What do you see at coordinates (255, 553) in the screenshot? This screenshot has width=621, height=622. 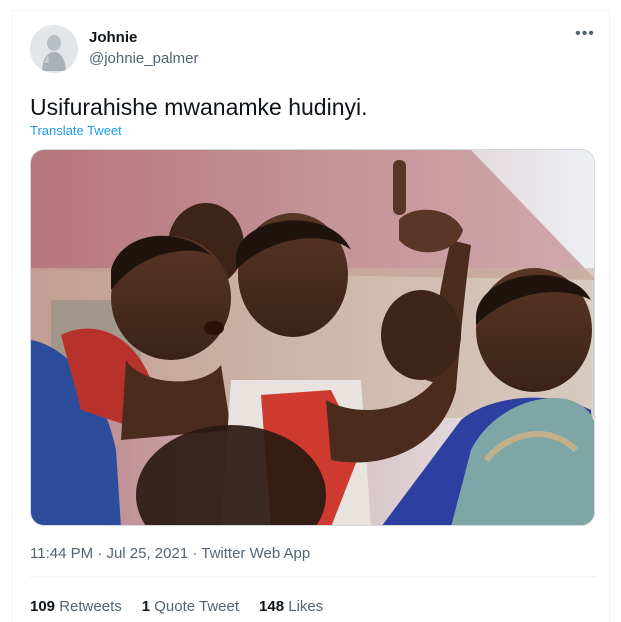 I see `tweet-source: Twitter Web App` at bounding box center [255, 553].